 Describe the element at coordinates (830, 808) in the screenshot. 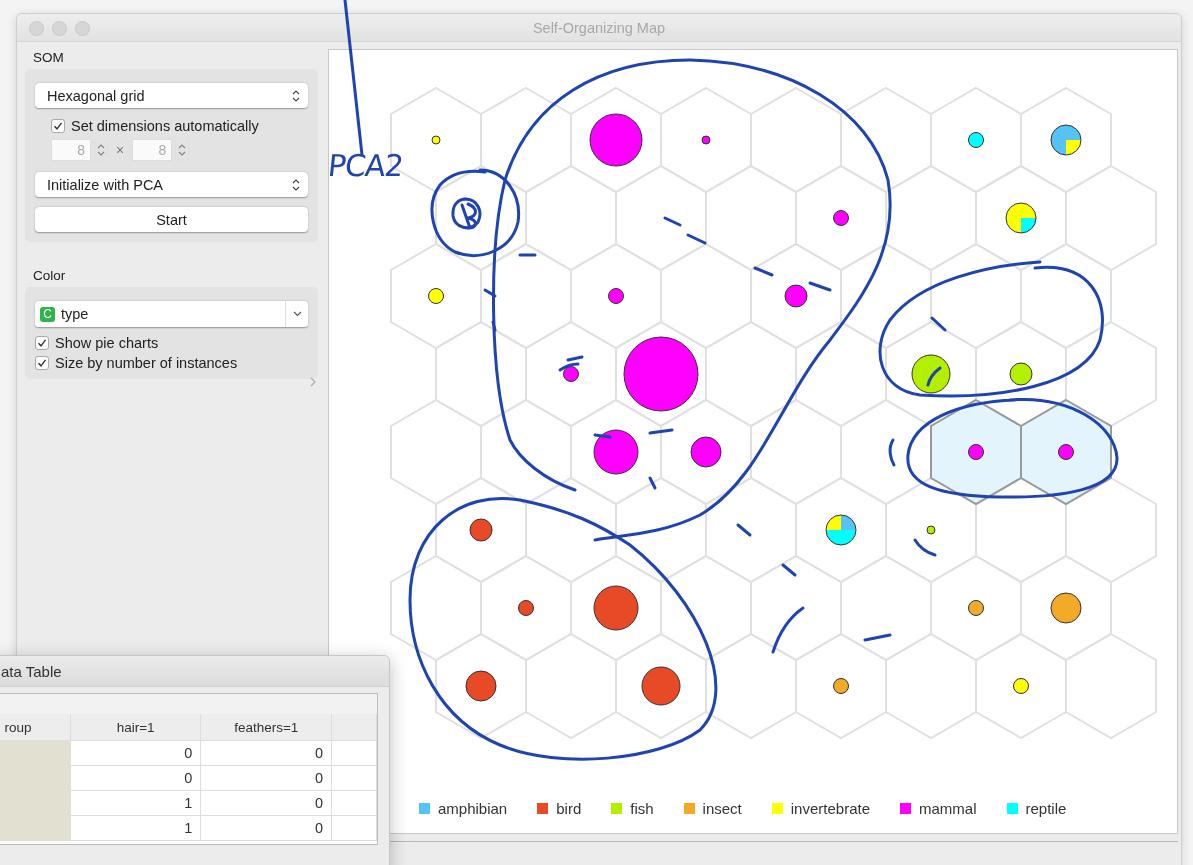

I see `legend-label: invertebrate` at that location.